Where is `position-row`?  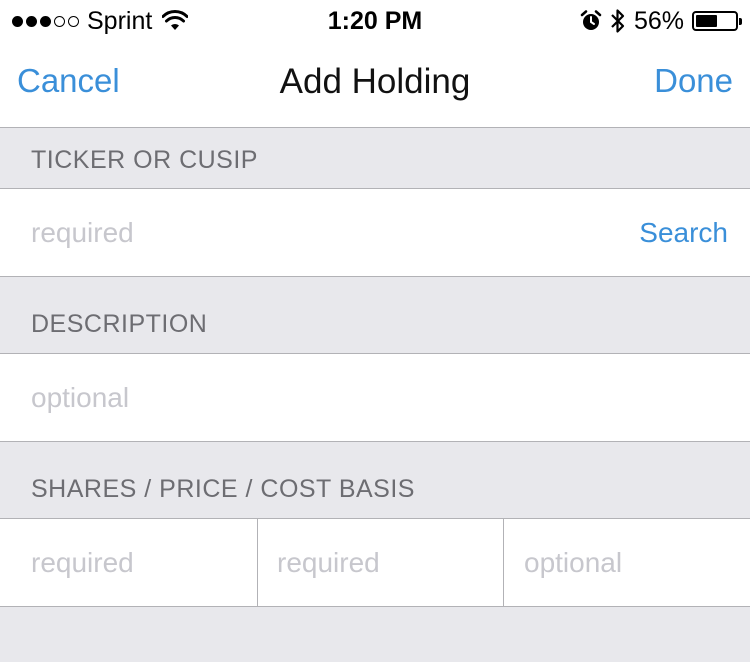 position-row is located at coordinates (375, 562).